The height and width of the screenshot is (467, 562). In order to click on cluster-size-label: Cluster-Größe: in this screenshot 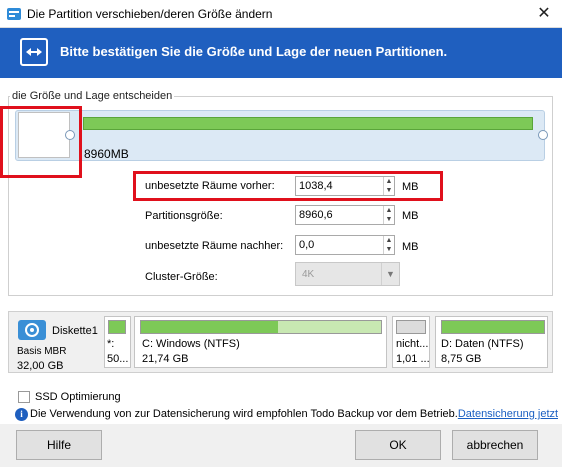, I will do `click(181, 277)`.